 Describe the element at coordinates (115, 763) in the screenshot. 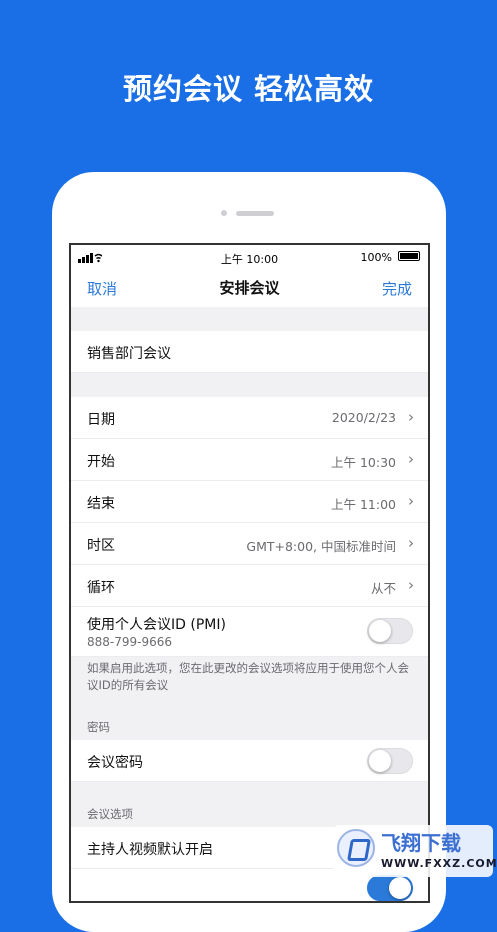

I see `password-label: 会议密码` at that location.